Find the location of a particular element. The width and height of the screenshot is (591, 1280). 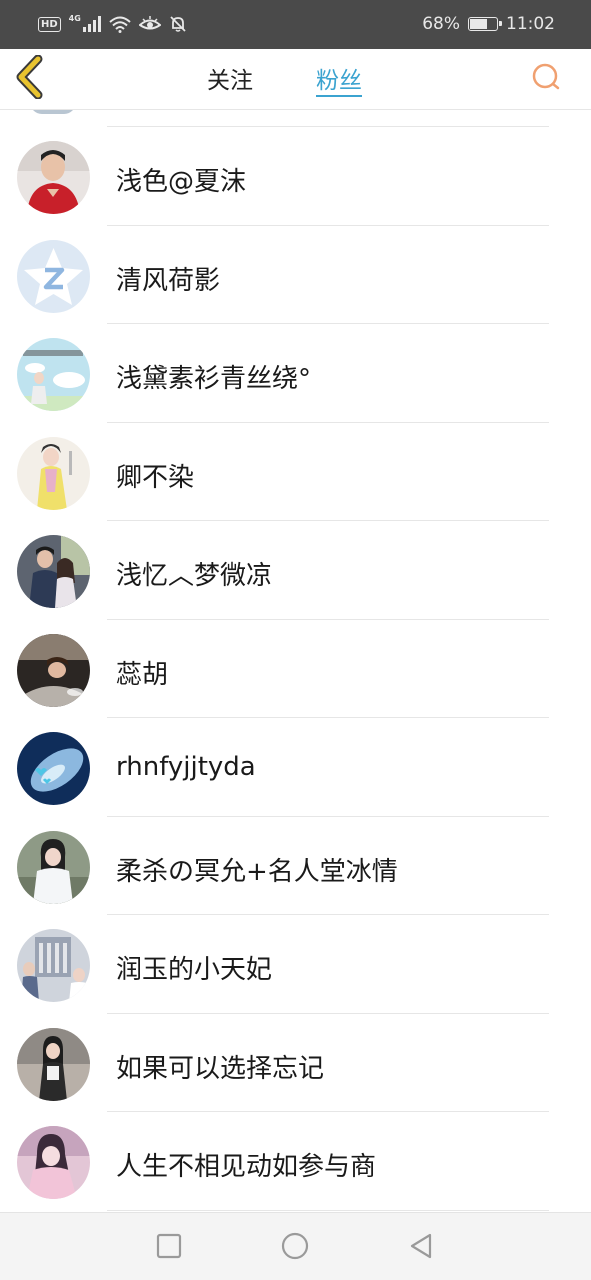

square-icon is located at coordinates (169, 1246).